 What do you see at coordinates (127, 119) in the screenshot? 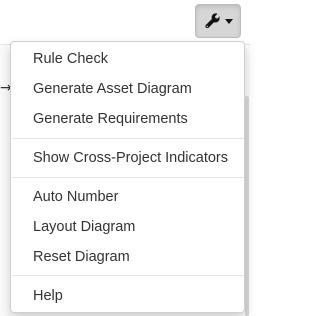
I see `menu-item-generate-requirements: Generate Requirements` at bounding box center [127, 119].